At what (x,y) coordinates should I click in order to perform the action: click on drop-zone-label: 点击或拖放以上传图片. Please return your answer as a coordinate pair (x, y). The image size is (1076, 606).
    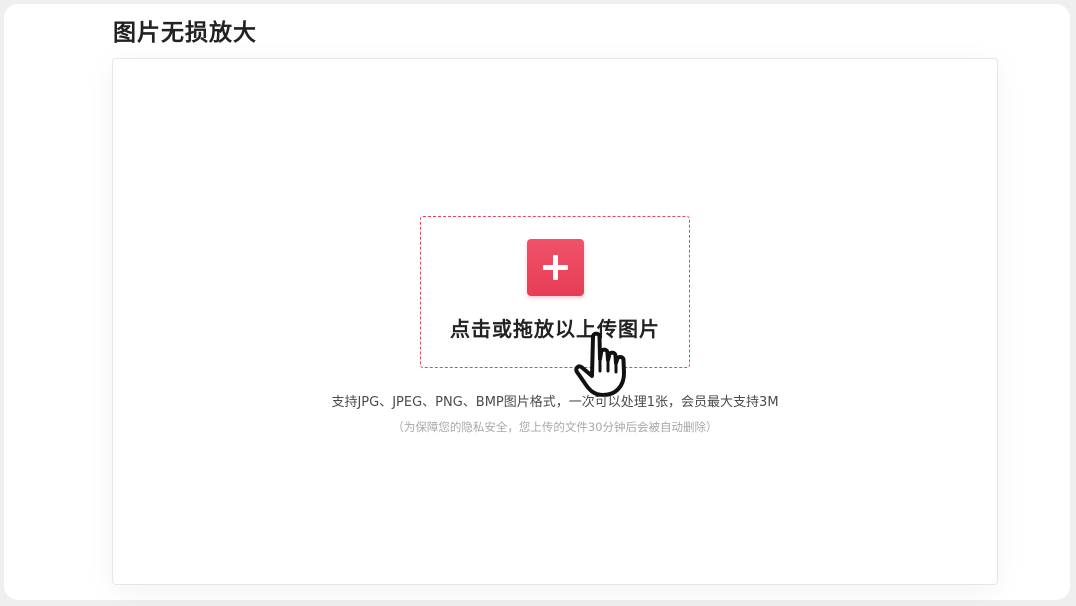
    Looking at the image, I should click on (555, 329).